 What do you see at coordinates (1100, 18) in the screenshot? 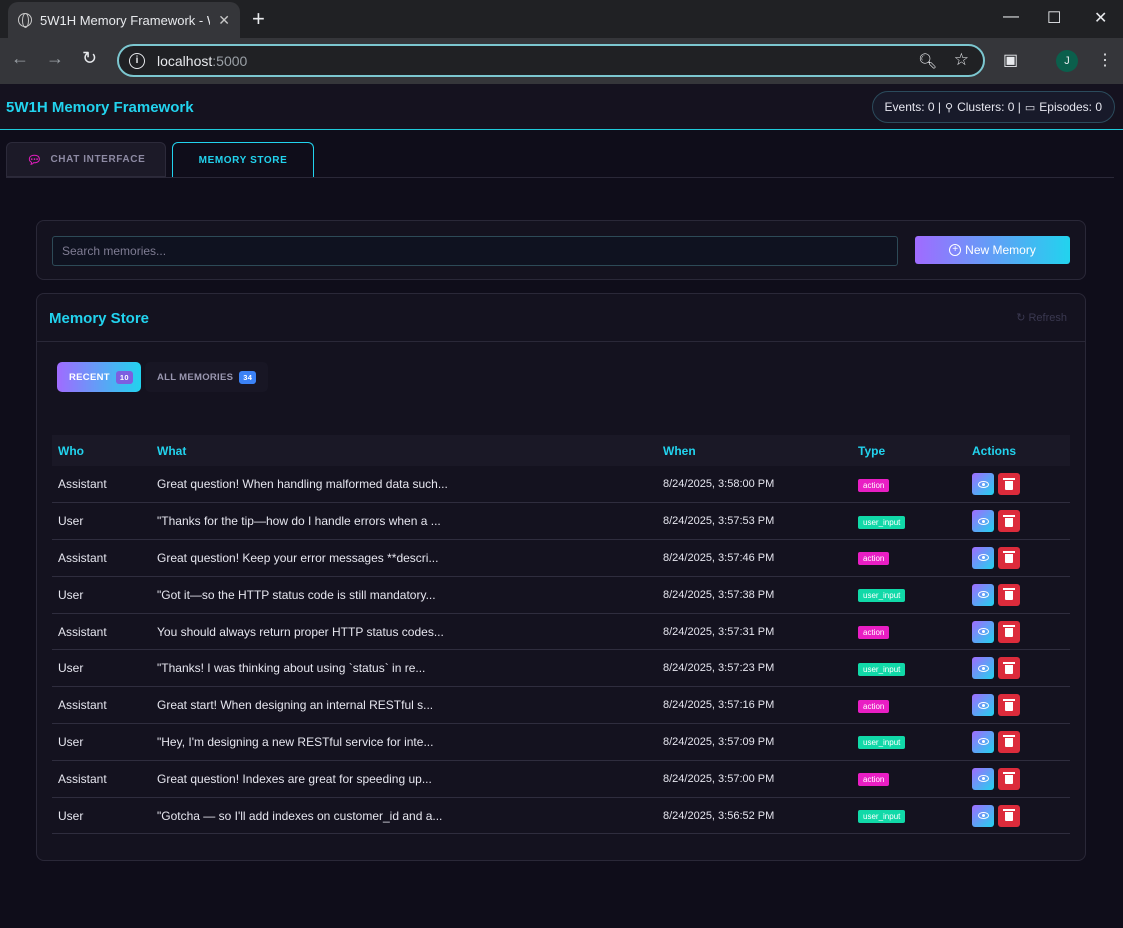
I see `close-window-icon: ✕` at bounding box center [1100, 18].